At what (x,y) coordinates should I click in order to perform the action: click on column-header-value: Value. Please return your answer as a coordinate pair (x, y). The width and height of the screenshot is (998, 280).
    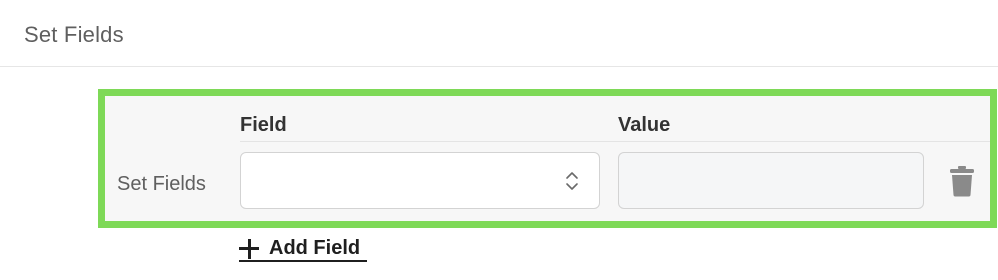
    Looking at the image, I should click on (644, 125).